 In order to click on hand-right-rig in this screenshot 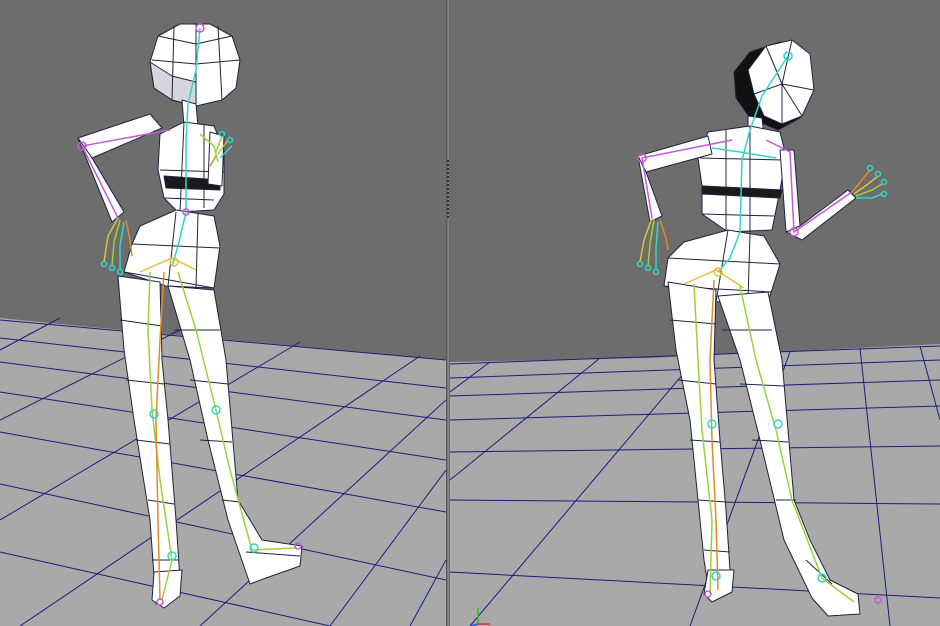, I will do `click(869, 181)`.